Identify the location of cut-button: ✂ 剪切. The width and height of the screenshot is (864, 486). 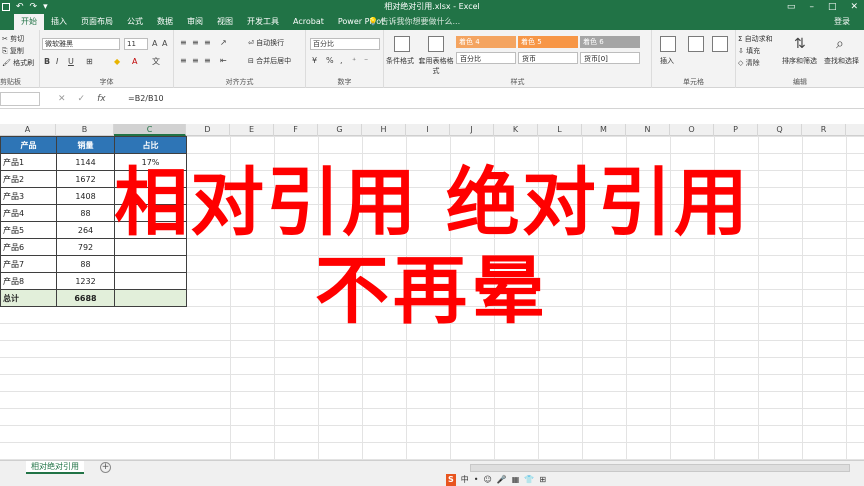
(13, 39).